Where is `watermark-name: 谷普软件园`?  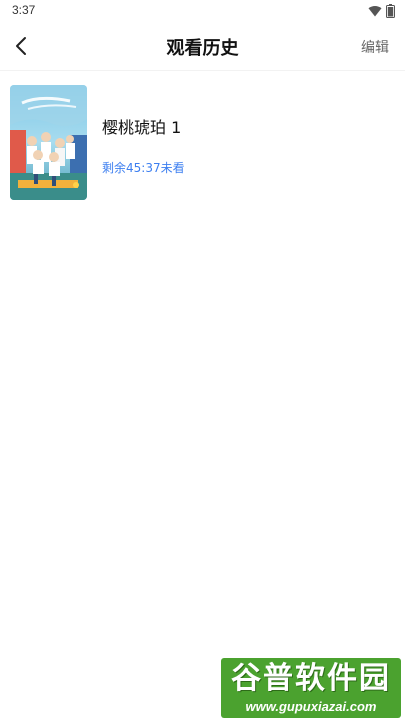 watermark-name: 谷普软件园 is located at coordinates (311, 678).